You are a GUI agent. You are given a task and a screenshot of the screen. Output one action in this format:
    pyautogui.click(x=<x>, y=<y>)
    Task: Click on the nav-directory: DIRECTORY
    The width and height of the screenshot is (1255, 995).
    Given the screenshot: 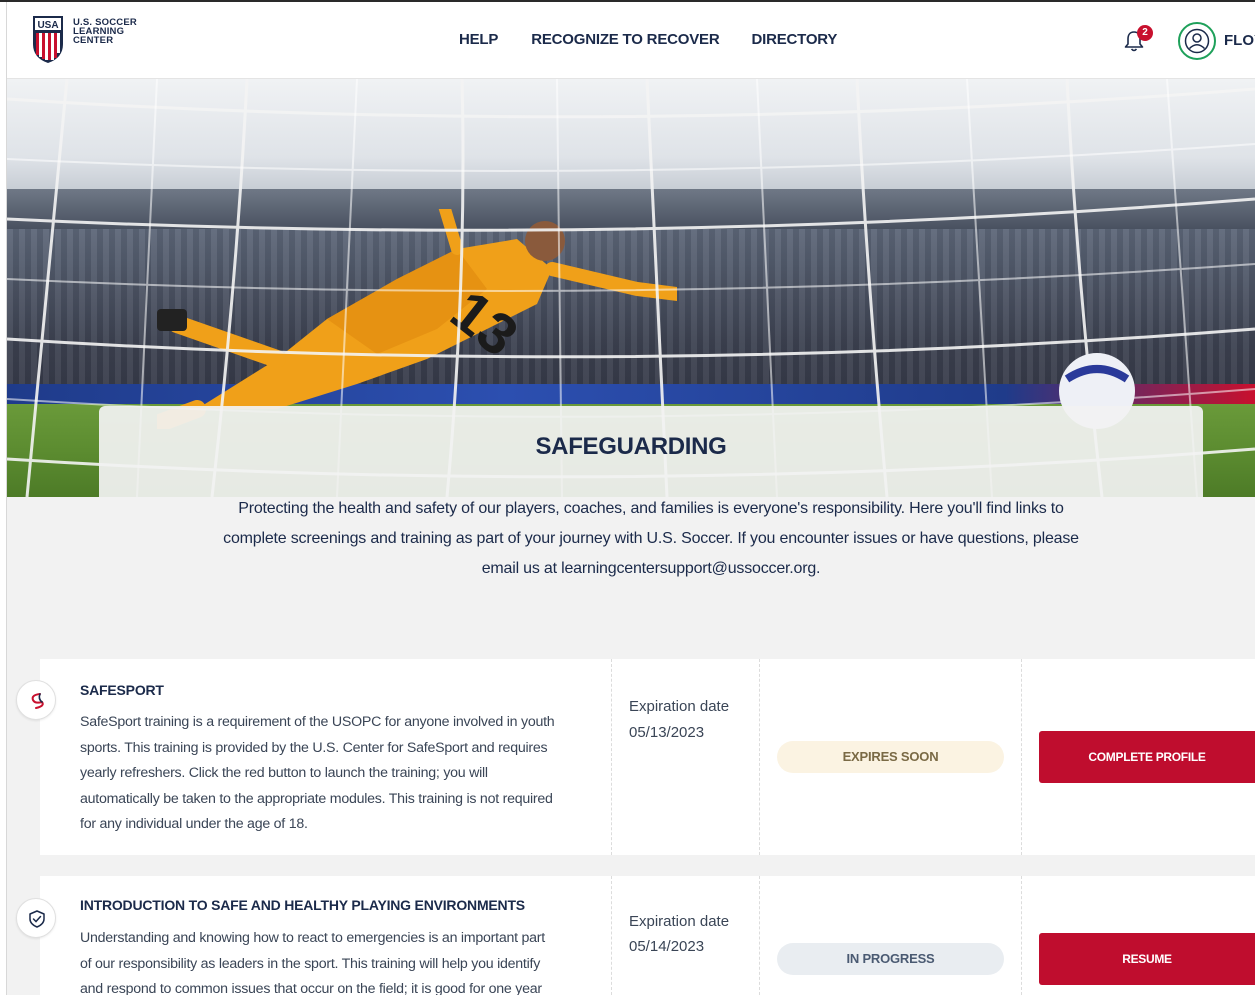 What is the action you would take?
    pyautogui.click(x=794, y=39)
    